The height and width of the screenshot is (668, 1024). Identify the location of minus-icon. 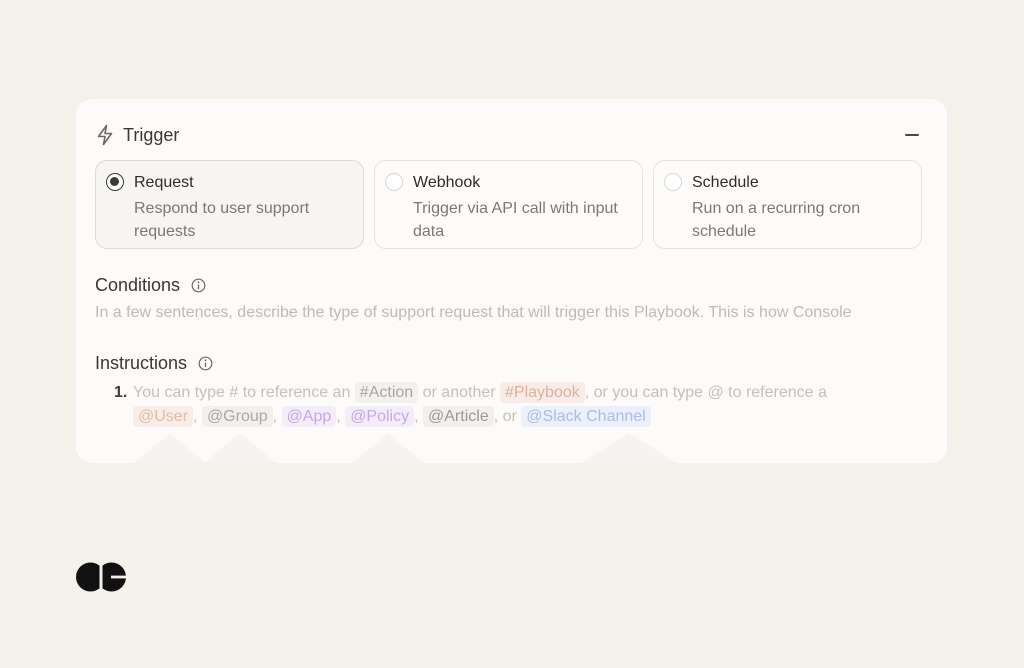
(912, 135).